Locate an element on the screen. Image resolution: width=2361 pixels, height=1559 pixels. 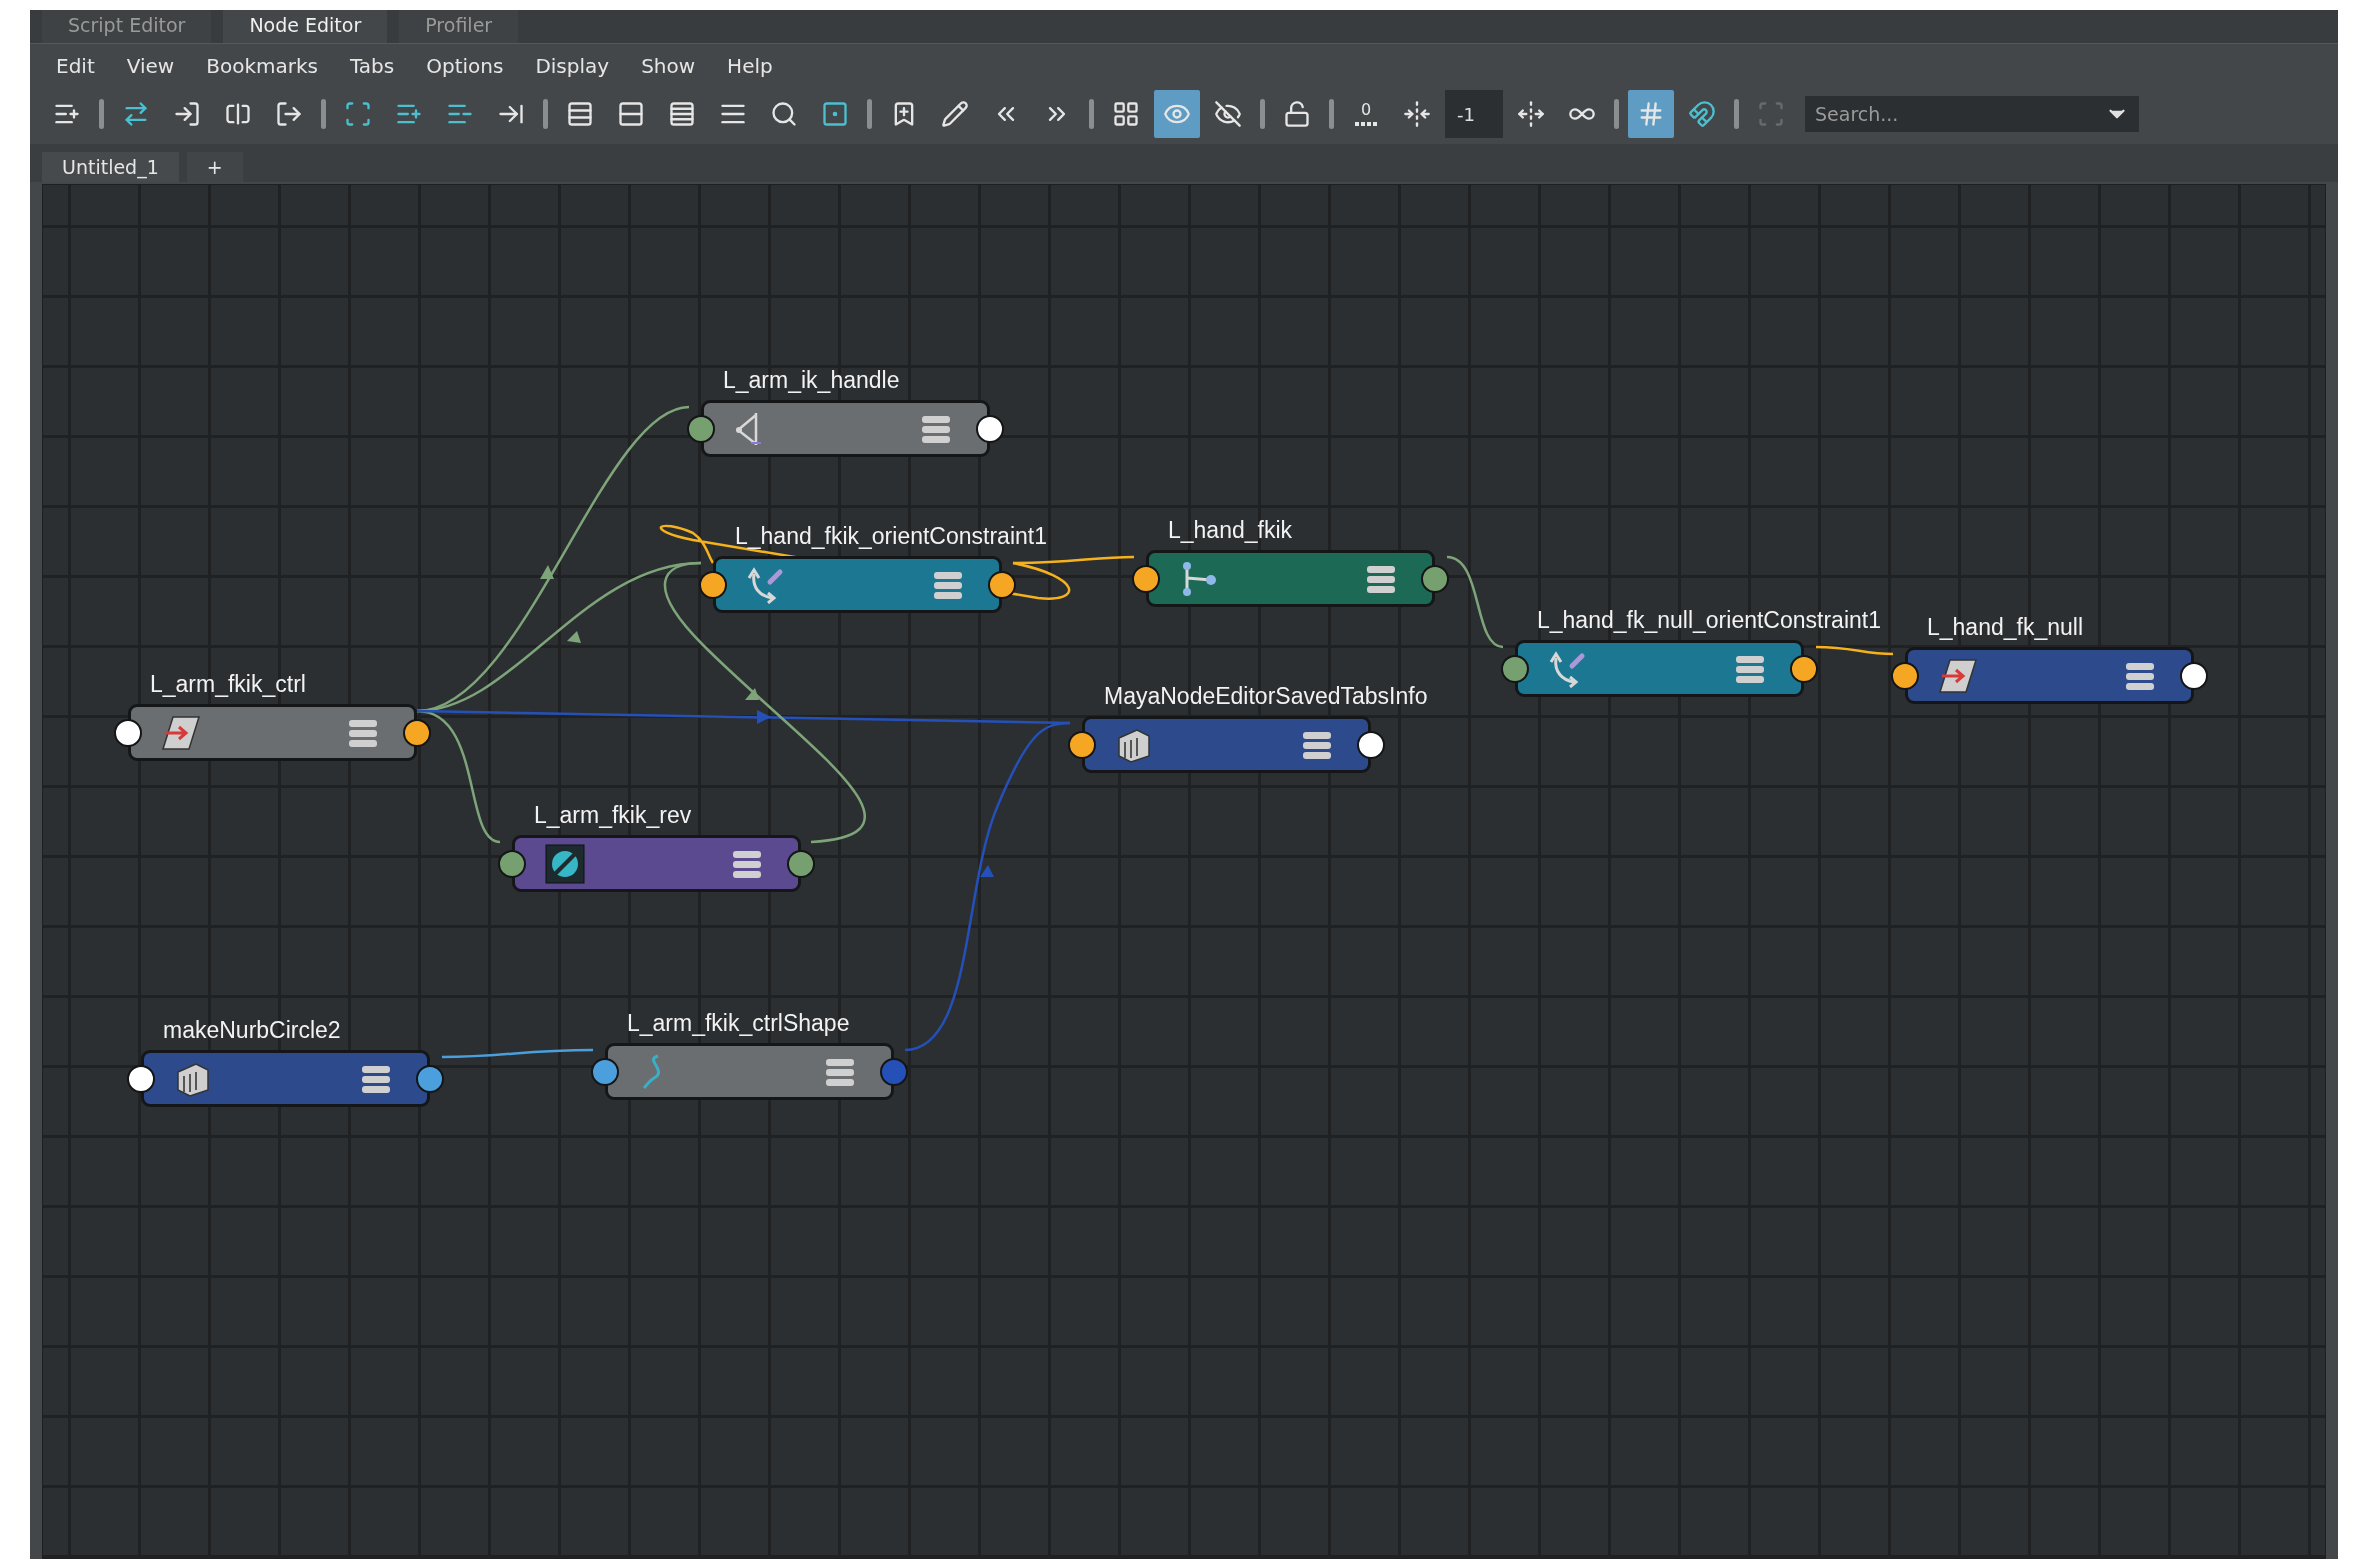
node-label: L_hand_fkik is located at coordinates (1230, 530).